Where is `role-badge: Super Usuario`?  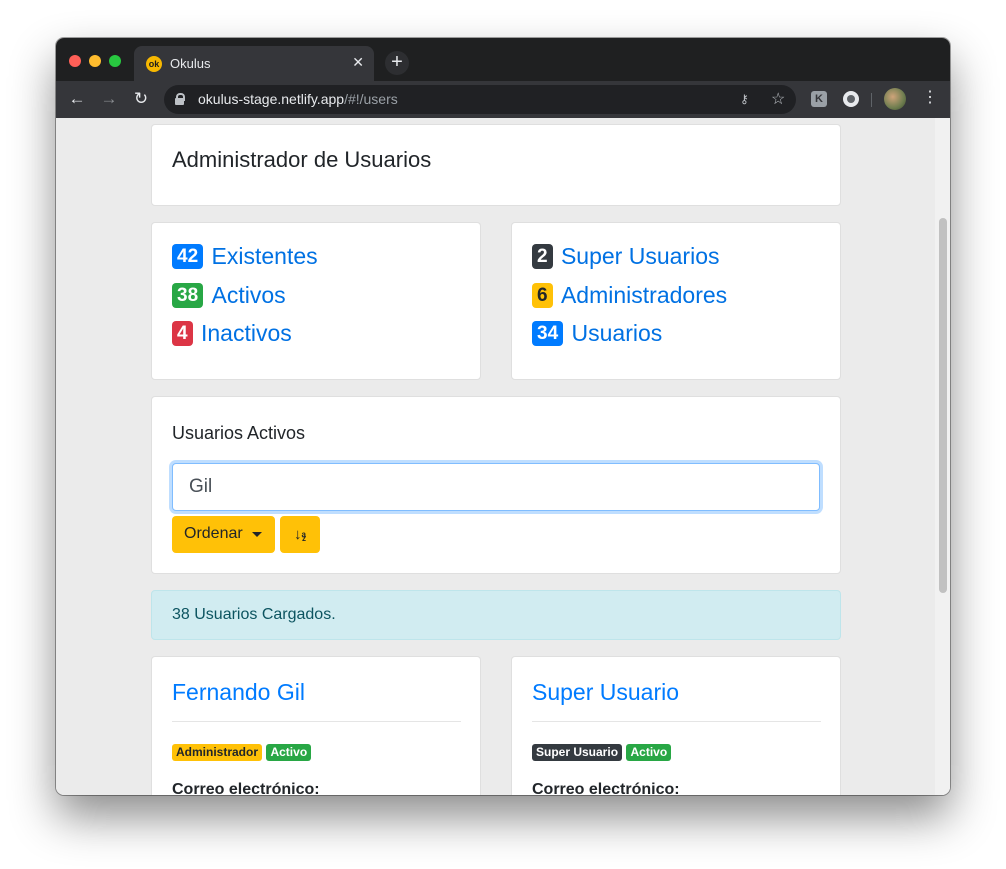
role-badge: Super Usuario is located at coordinates (577, 752).